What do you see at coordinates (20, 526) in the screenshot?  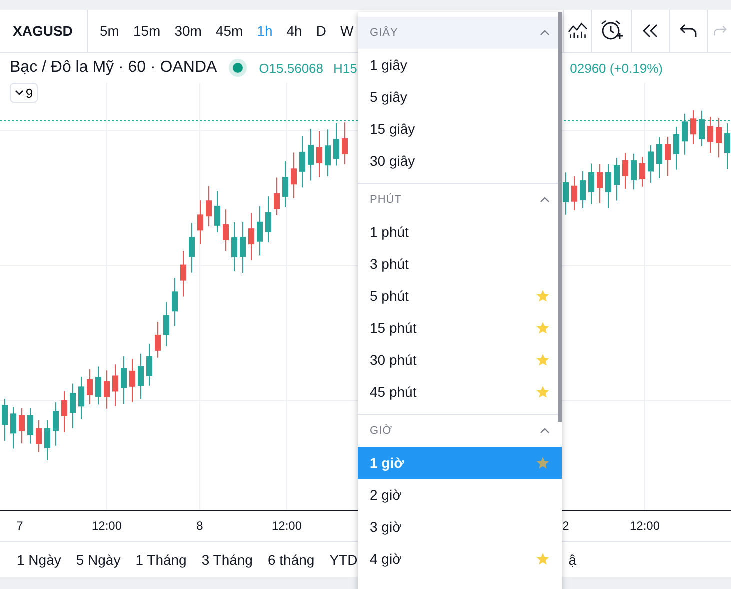 I see `time-label: 7` at bounding box center [20, 526].